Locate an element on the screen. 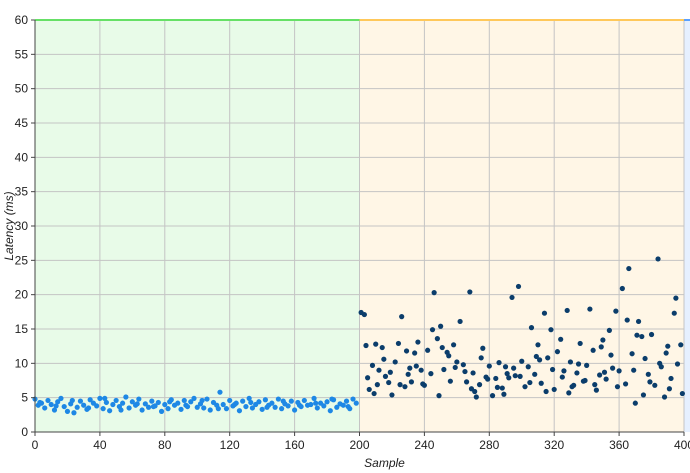  y-tick-label: 55 is located at coordinates (22, 54).